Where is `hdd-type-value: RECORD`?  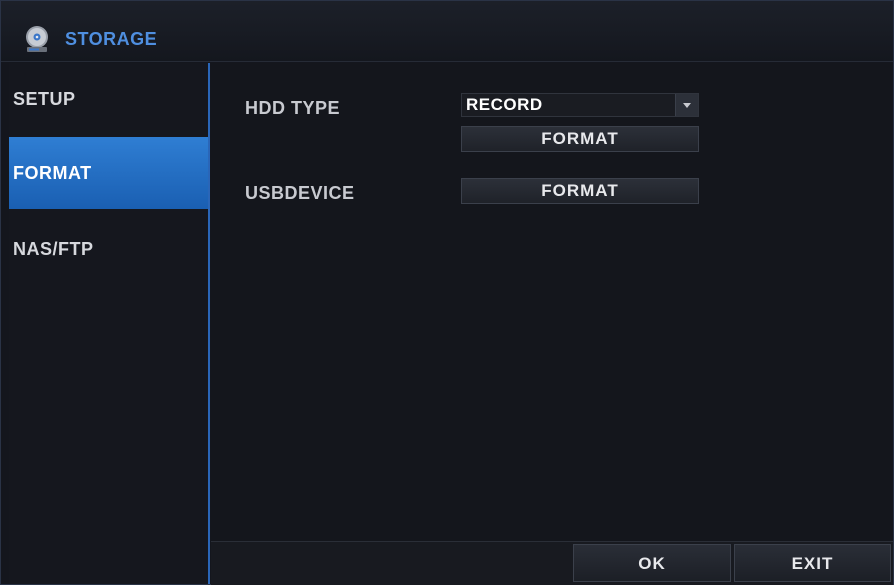 hdd-type-value: RECORD is located at coordinates (504, 104).